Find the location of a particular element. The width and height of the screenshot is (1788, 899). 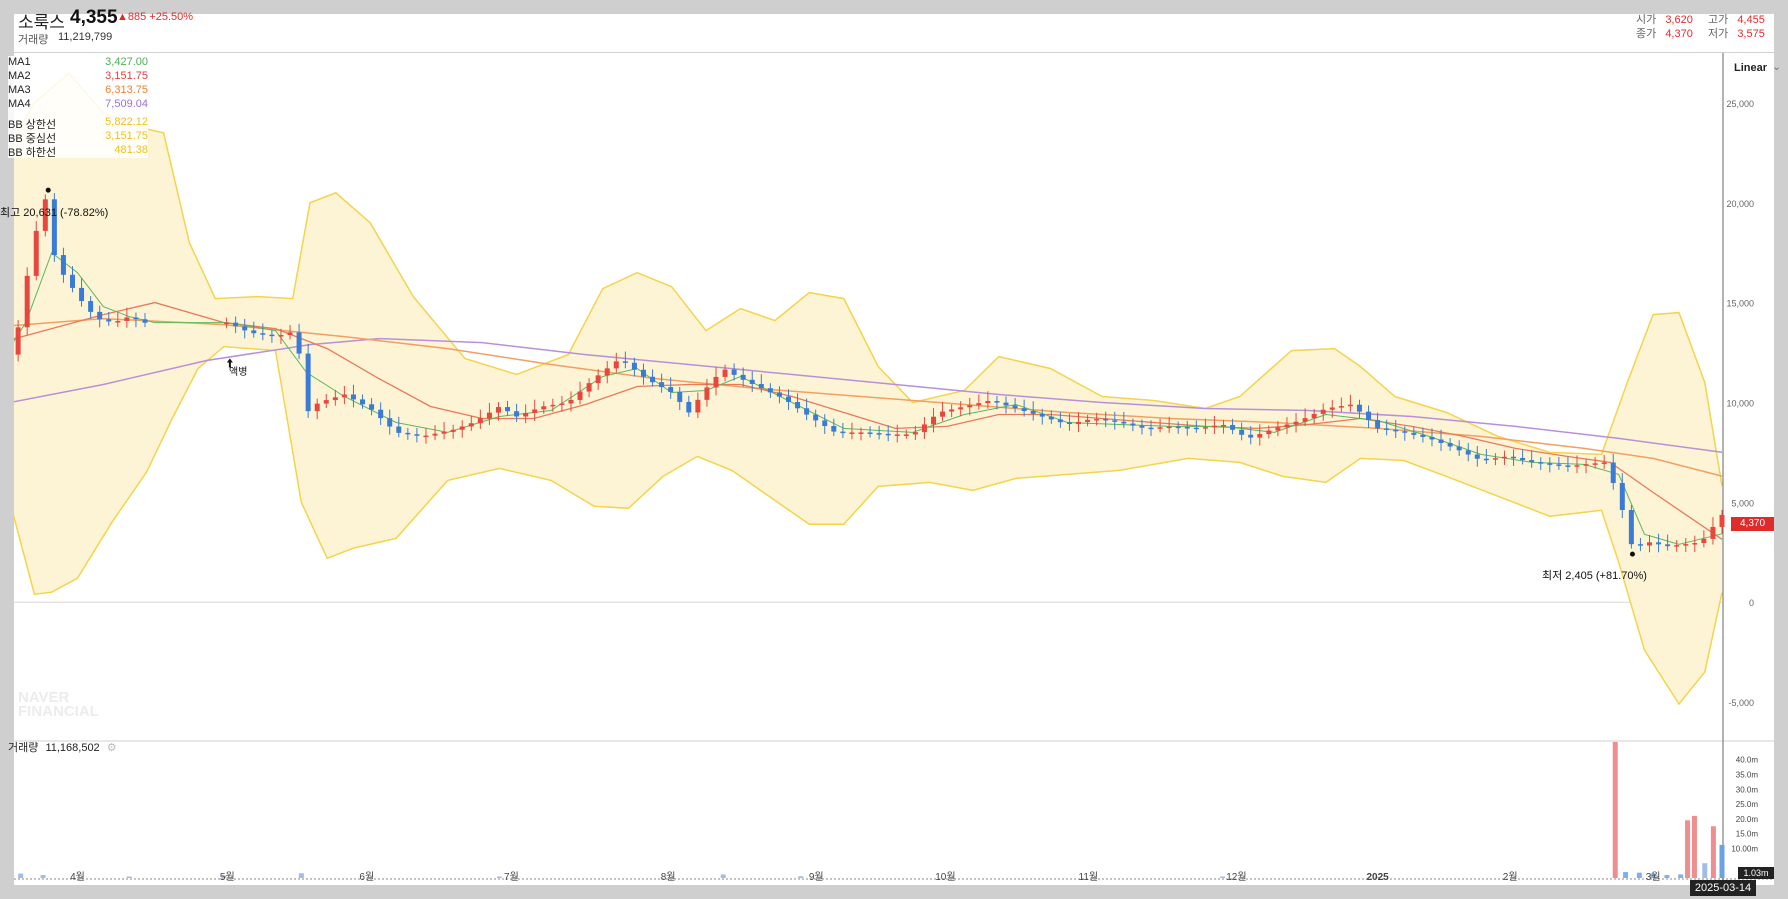

legend-name: MA4 is located at coordinates (19, 104).